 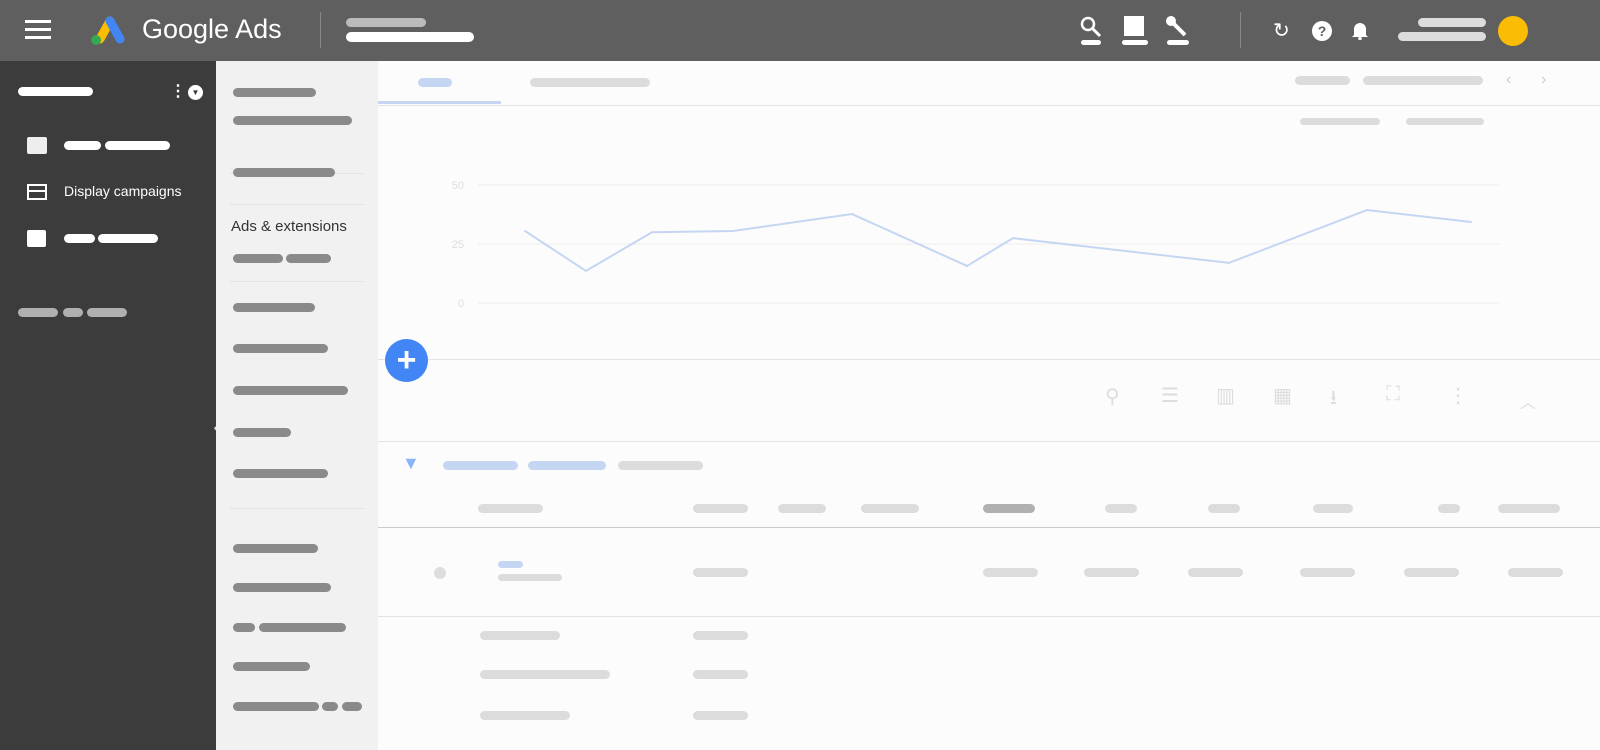 I want to click on sidebar-item-label: Display campaigns, so click(x=123, y=191).